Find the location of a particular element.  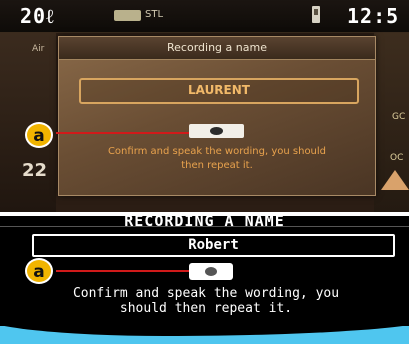

clock: 12:5 is located at coordinates (373, 16).